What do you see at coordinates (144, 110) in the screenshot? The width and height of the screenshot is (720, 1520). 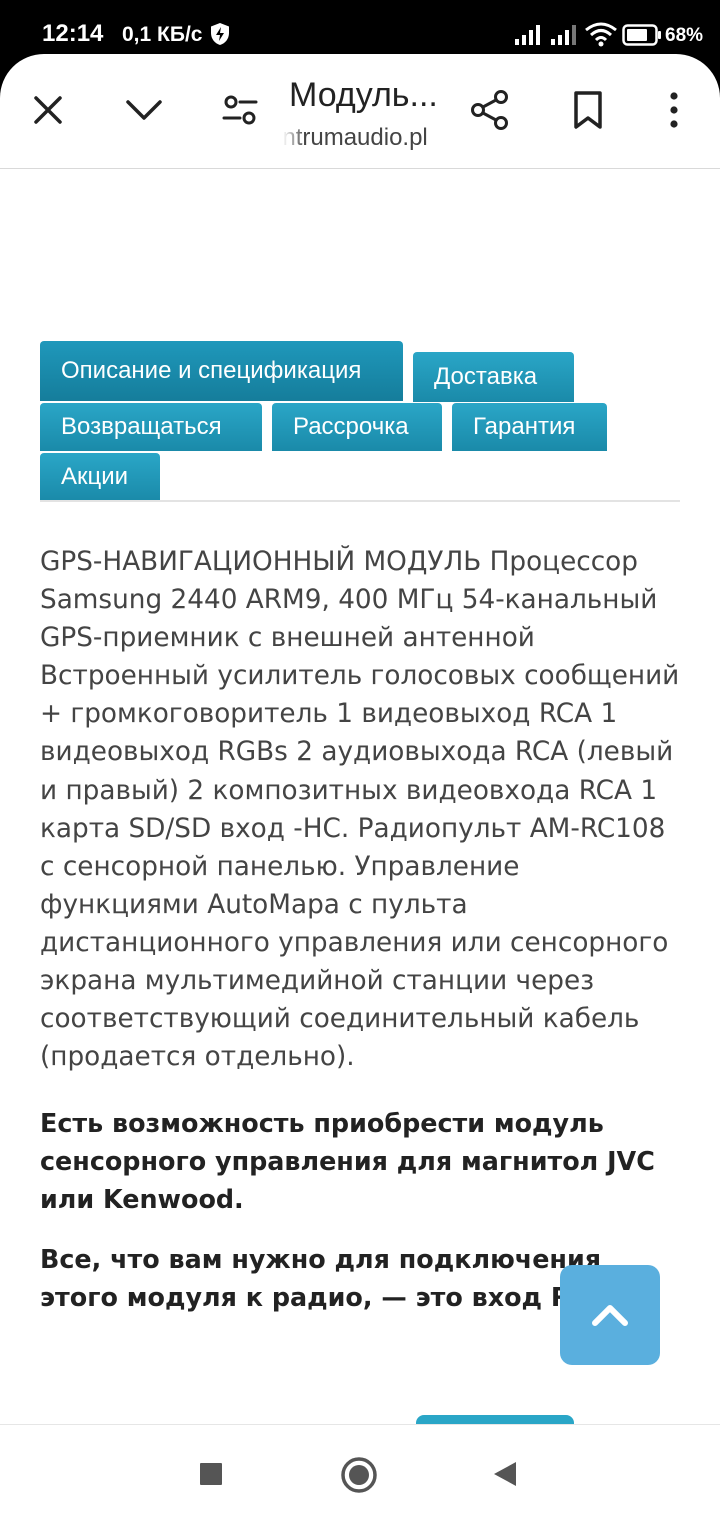 I see `chevron-down-icon` at bounding box center [144, 110].